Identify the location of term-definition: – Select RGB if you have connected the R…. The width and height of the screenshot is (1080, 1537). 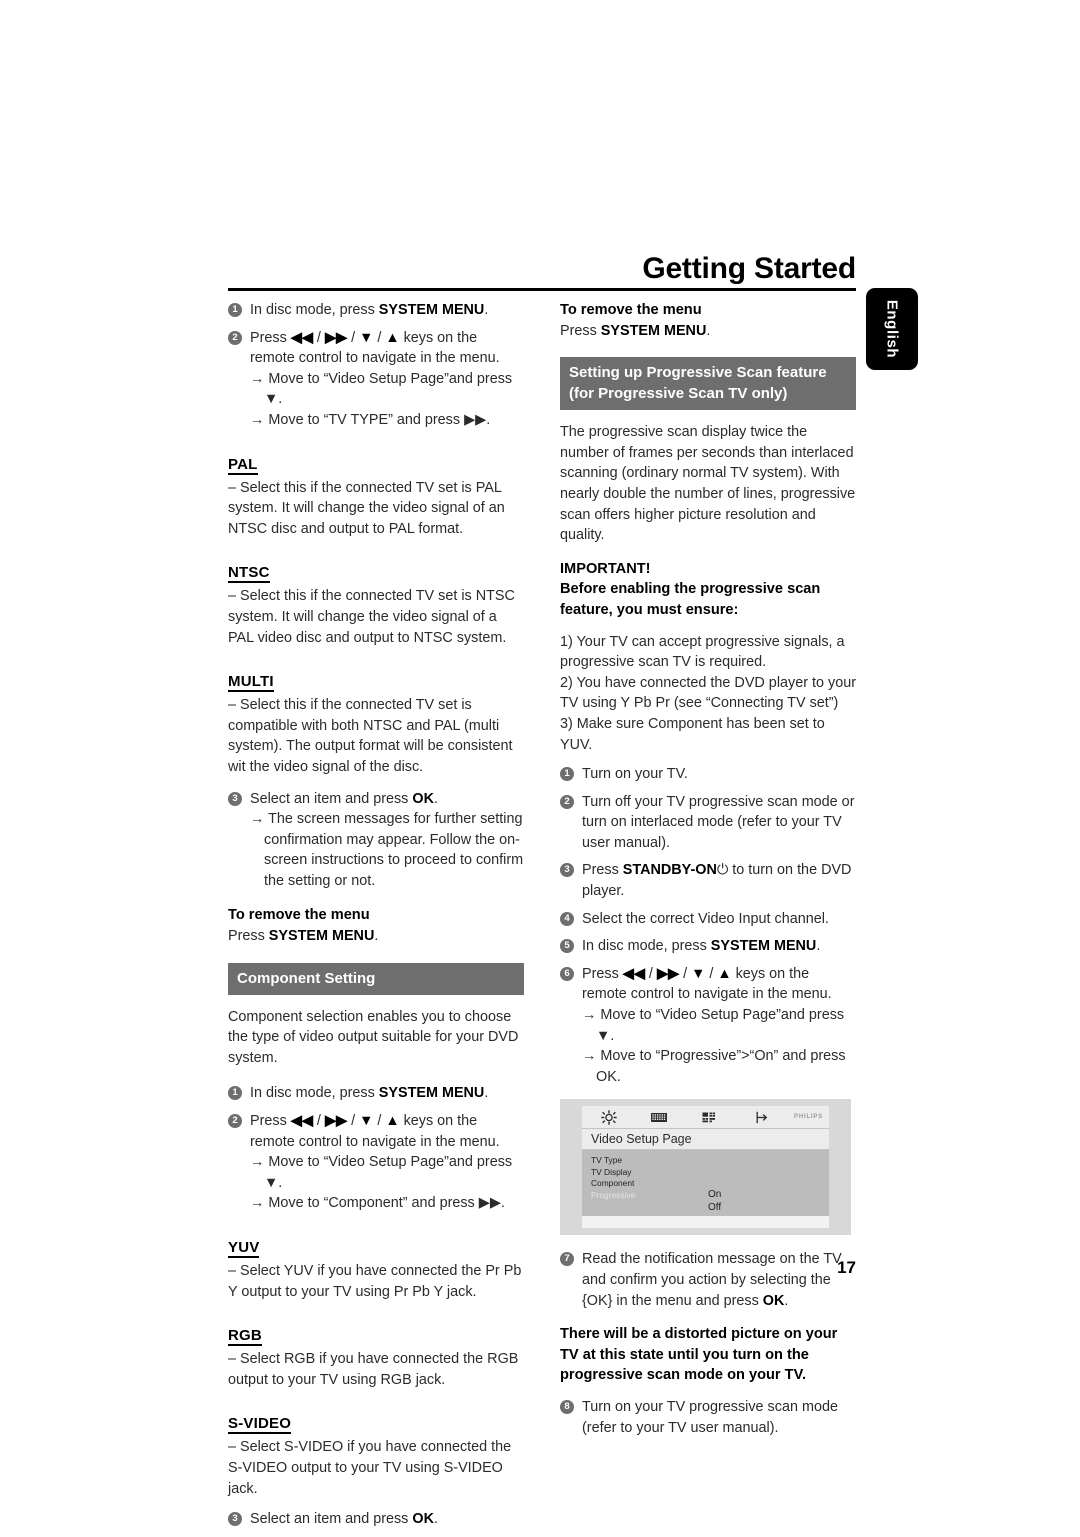
(373, 1369).